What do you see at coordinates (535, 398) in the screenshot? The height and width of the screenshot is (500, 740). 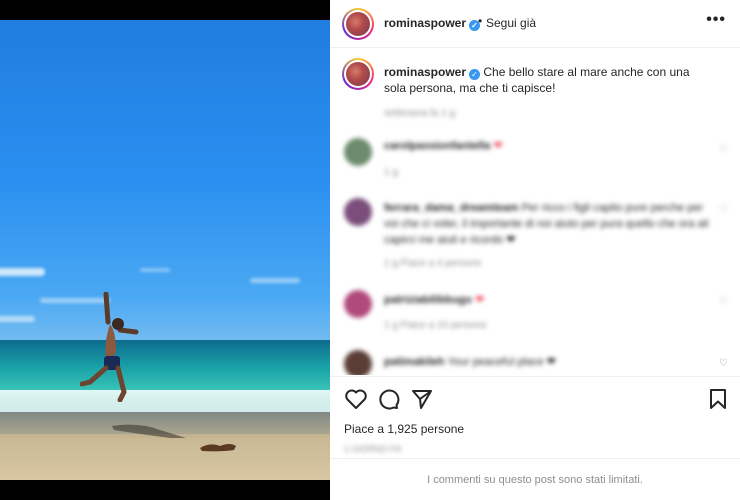 I see `action-bar` at bounding box center [535, 398].